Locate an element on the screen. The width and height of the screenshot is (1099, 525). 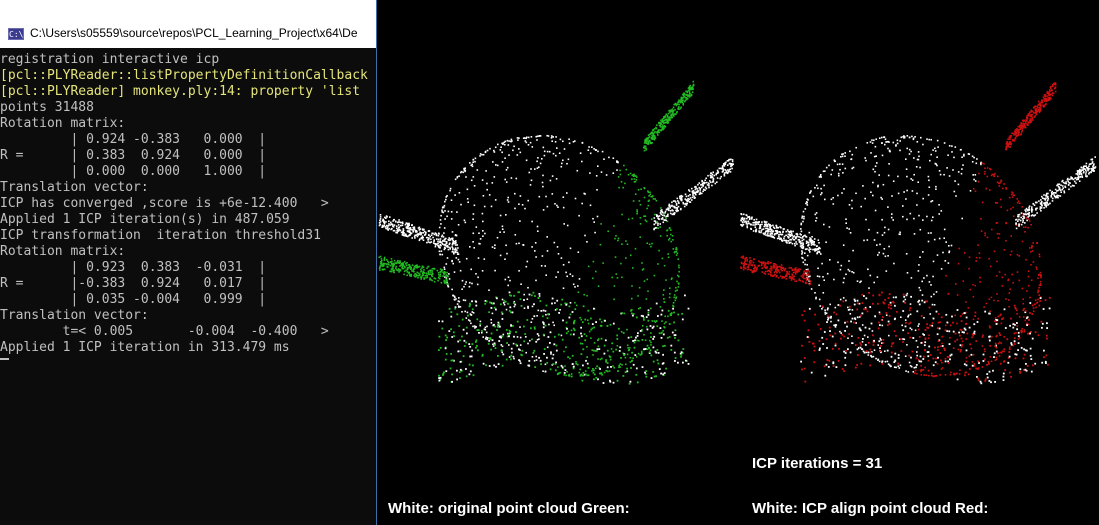
console-app-icon: C:\ is located at coordinates (16, 34).